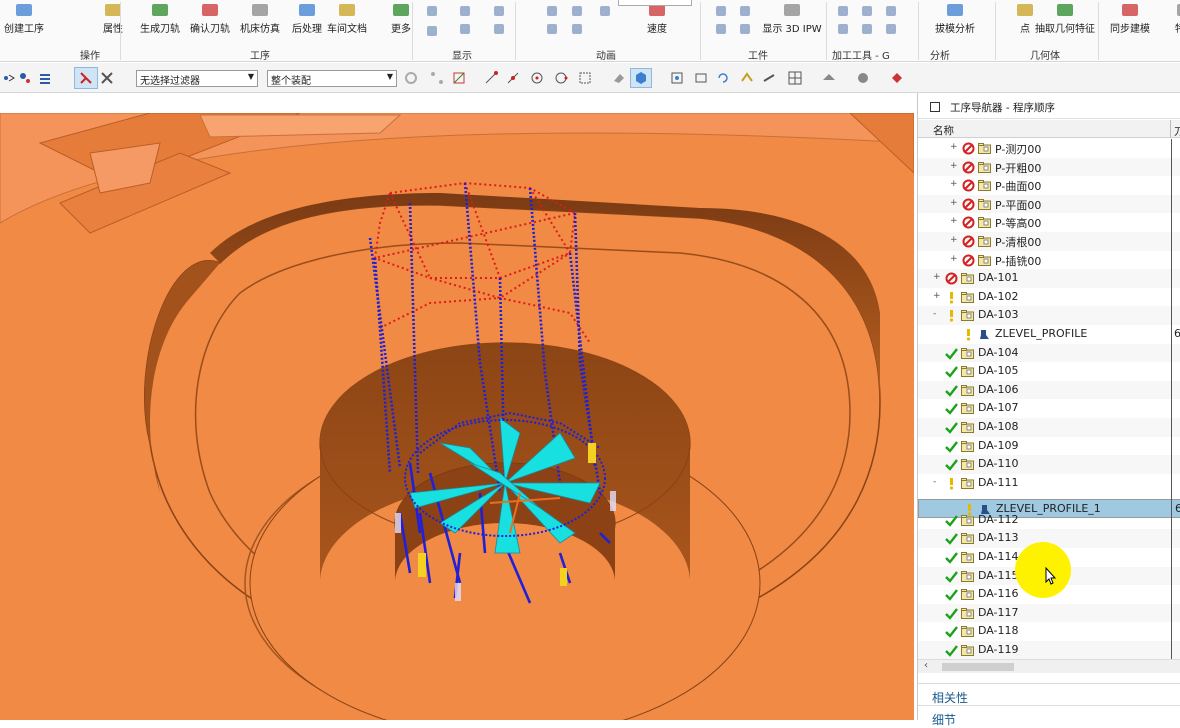  Describe the element at coordinates (437, 78) in the screenshot. I see `network-icon` at that location.